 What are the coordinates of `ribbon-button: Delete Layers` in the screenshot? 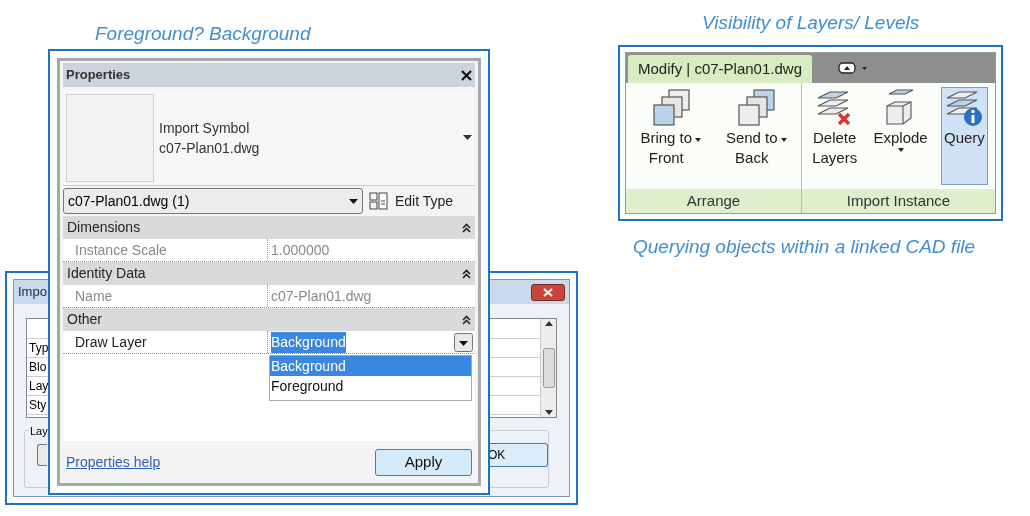 It's located at (835, 130).